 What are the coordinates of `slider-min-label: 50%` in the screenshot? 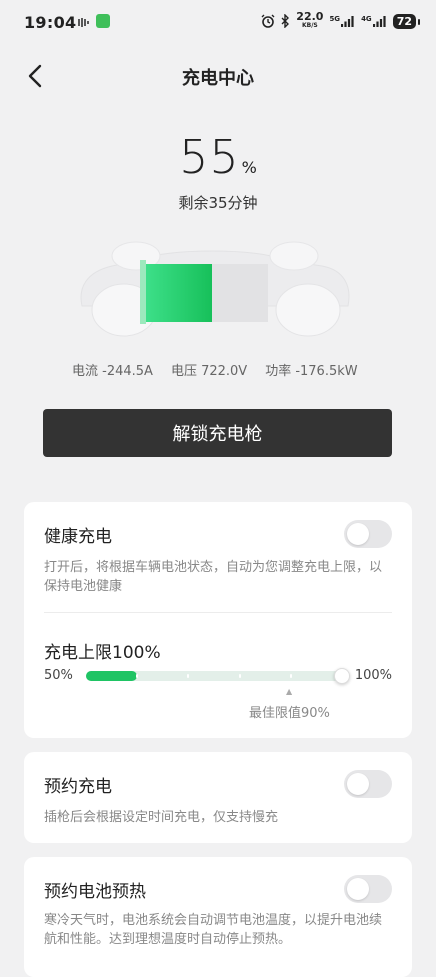 It's located at (58, 675).